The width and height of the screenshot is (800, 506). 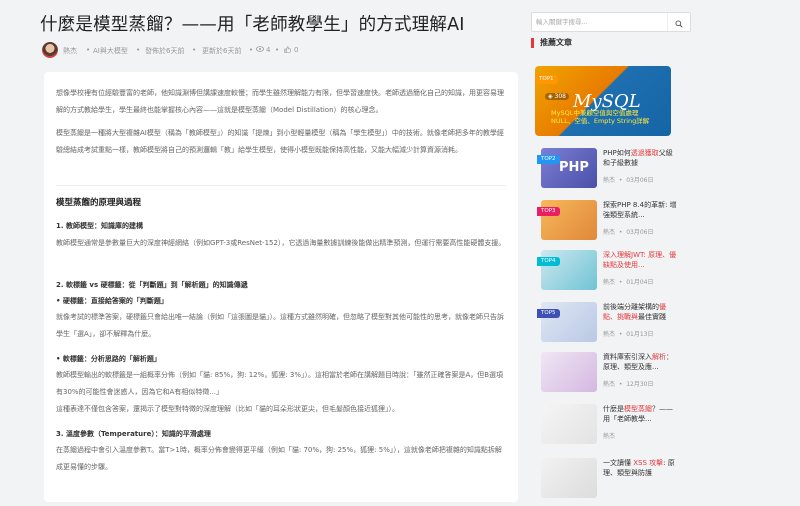 What do you see at coordinates (600, 117) in the screenshot?
I see `featured-caption: MySQL中兼顧空值與空值處理 NULL、空值、Empty String詳解` at bounding box center [600, 117].